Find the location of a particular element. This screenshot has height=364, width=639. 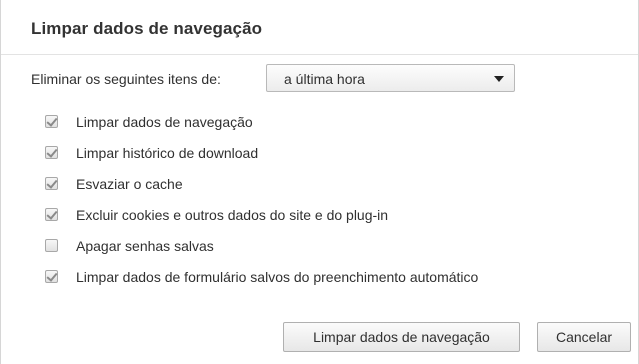

option-label: Limpar dados de navegação is located at coordinates (164, 121).